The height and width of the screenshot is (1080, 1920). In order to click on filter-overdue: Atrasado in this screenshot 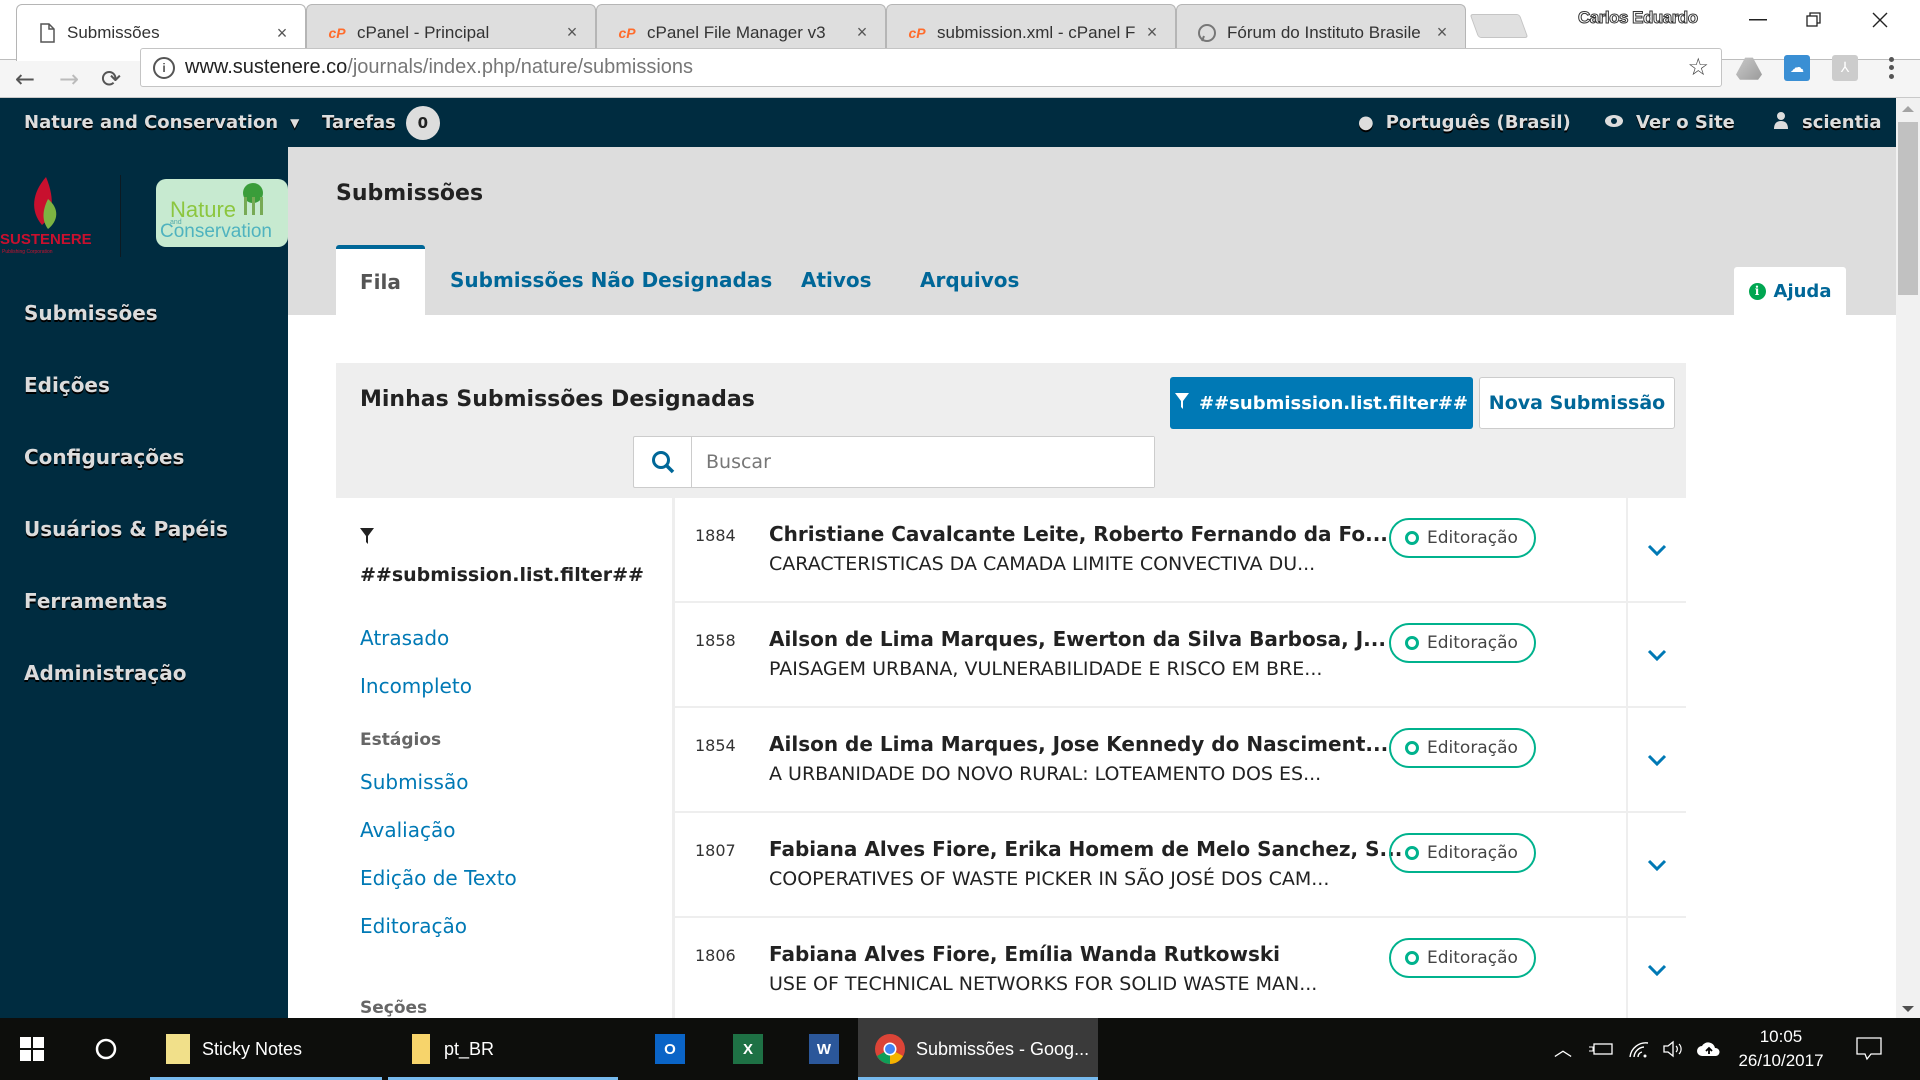, I will do `click(404, 638)`.